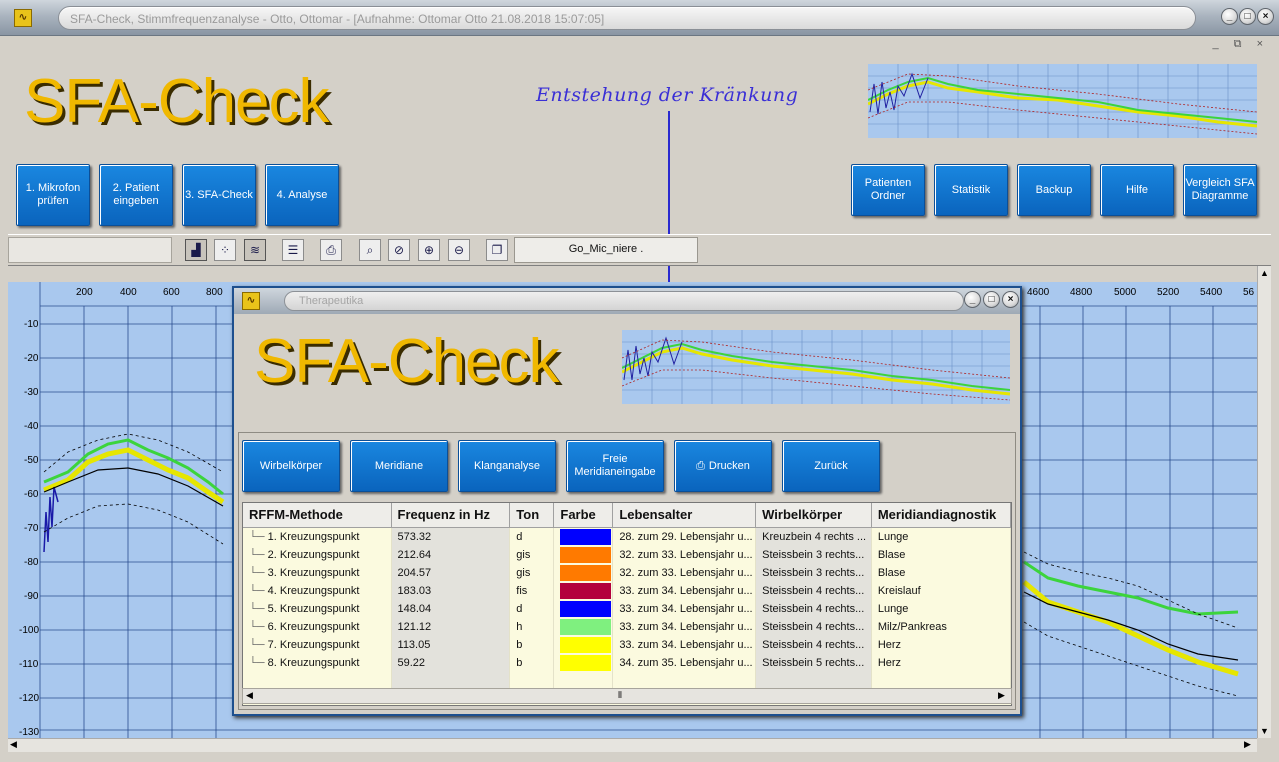 This screenshot has height=762, width=1279. What do you see at coordinates (893, 536) in the screenshot?
I see `cell-text: Lunge` at bounding box center [893, 536].